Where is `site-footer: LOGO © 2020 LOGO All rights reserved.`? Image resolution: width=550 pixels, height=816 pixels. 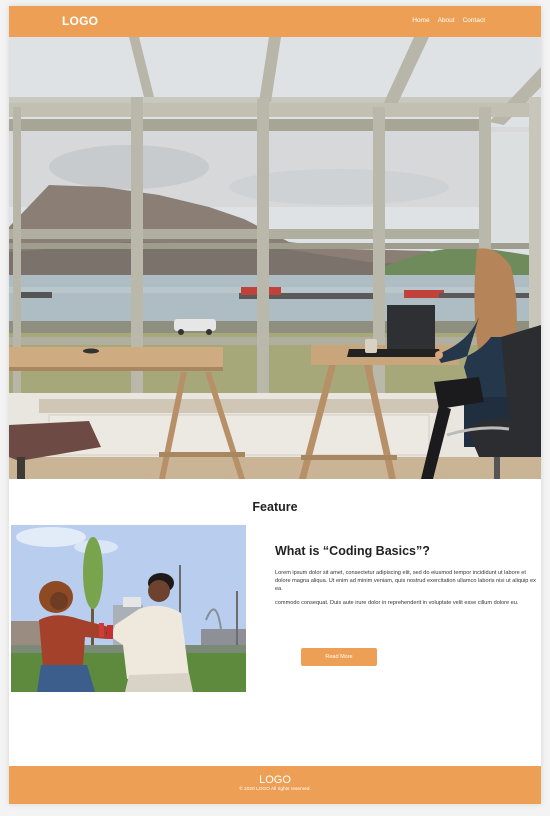
site-footer: LOGO © 2020 LOGO All rights reserved. is located at coordinates (275, 785).